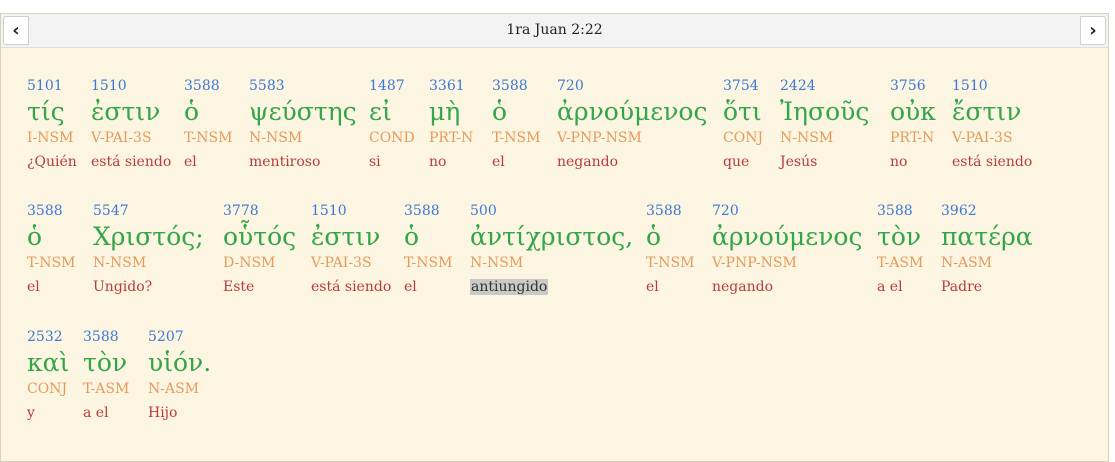 The width and height of the screenshot is (1115, 462). Describe the element at coordinates (392, 138) in the screenshot. I see `parsing-code: COND` at that location.